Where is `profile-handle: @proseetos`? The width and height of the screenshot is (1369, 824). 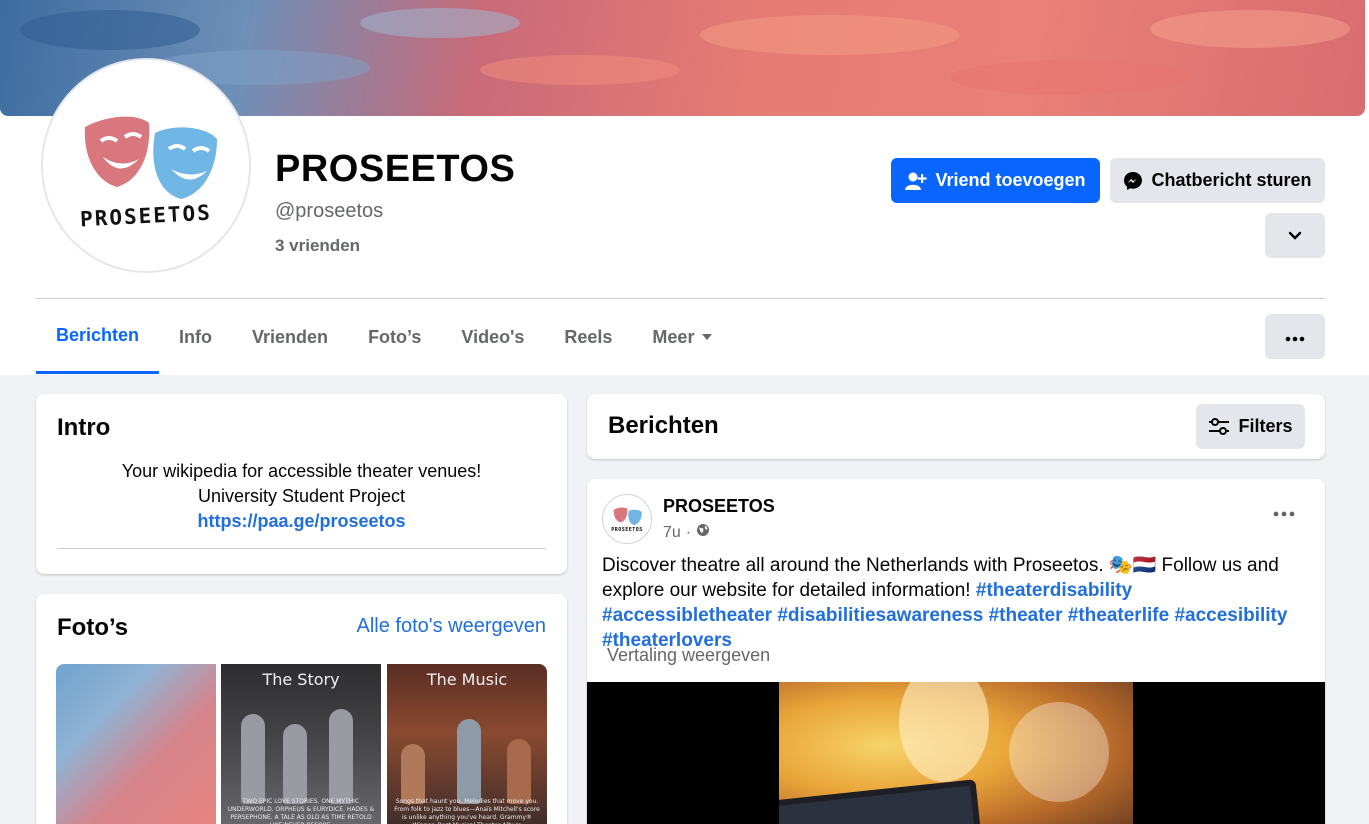
profile-handle: @proseetos is located at coordinates (329, 211).